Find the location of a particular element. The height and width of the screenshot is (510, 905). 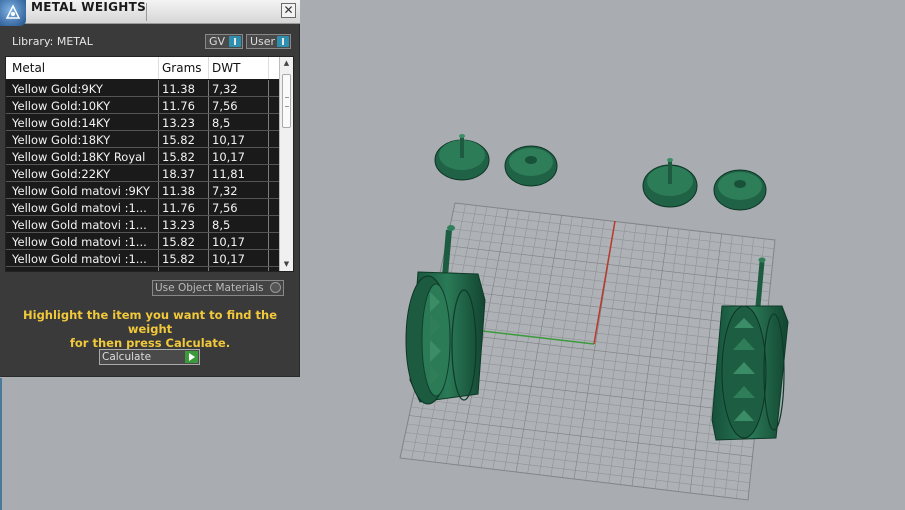

app-logo-icon is located at coordinates (13, 13).